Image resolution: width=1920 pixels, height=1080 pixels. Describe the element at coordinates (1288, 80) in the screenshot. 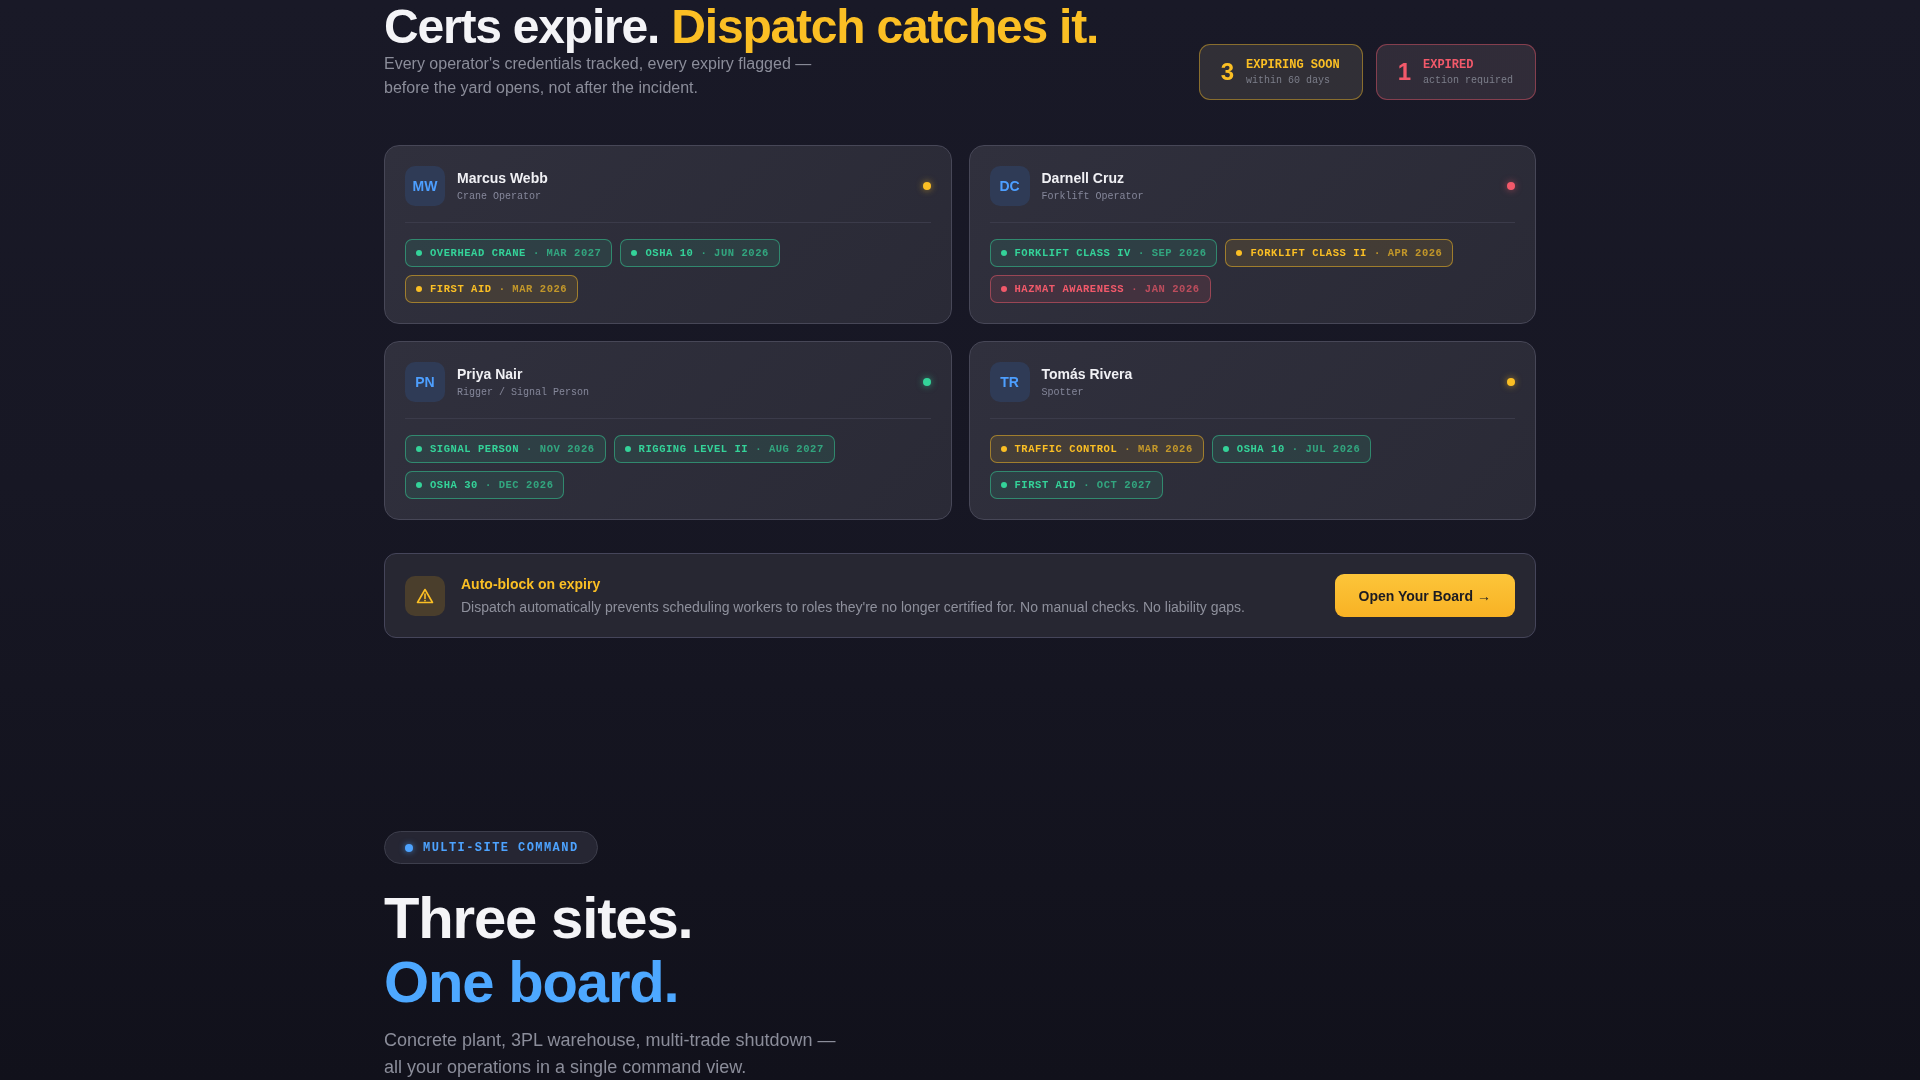

I see `stat-detail: within 60 days` at that location.